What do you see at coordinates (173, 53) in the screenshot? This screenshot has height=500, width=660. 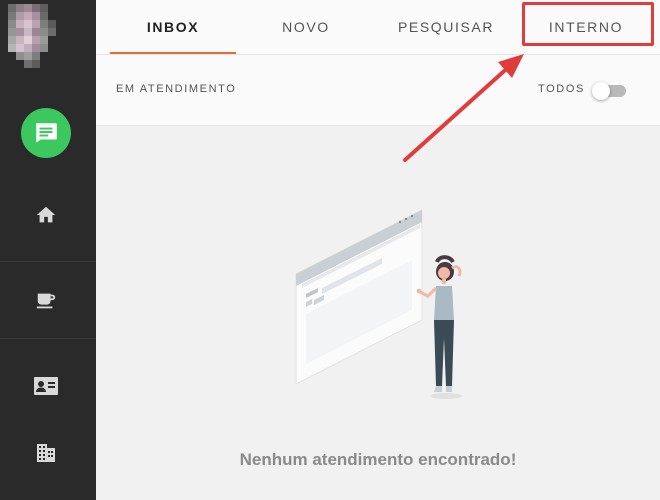 I see `active-tab-indicator` at bounding box center [173, 53].